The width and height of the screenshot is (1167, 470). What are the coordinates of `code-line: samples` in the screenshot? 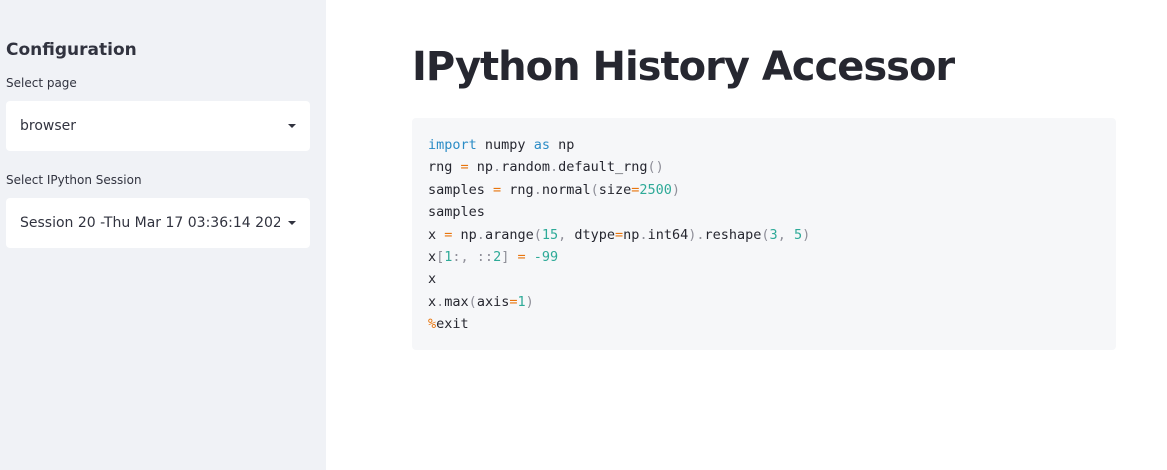 It's located at (456, 212).